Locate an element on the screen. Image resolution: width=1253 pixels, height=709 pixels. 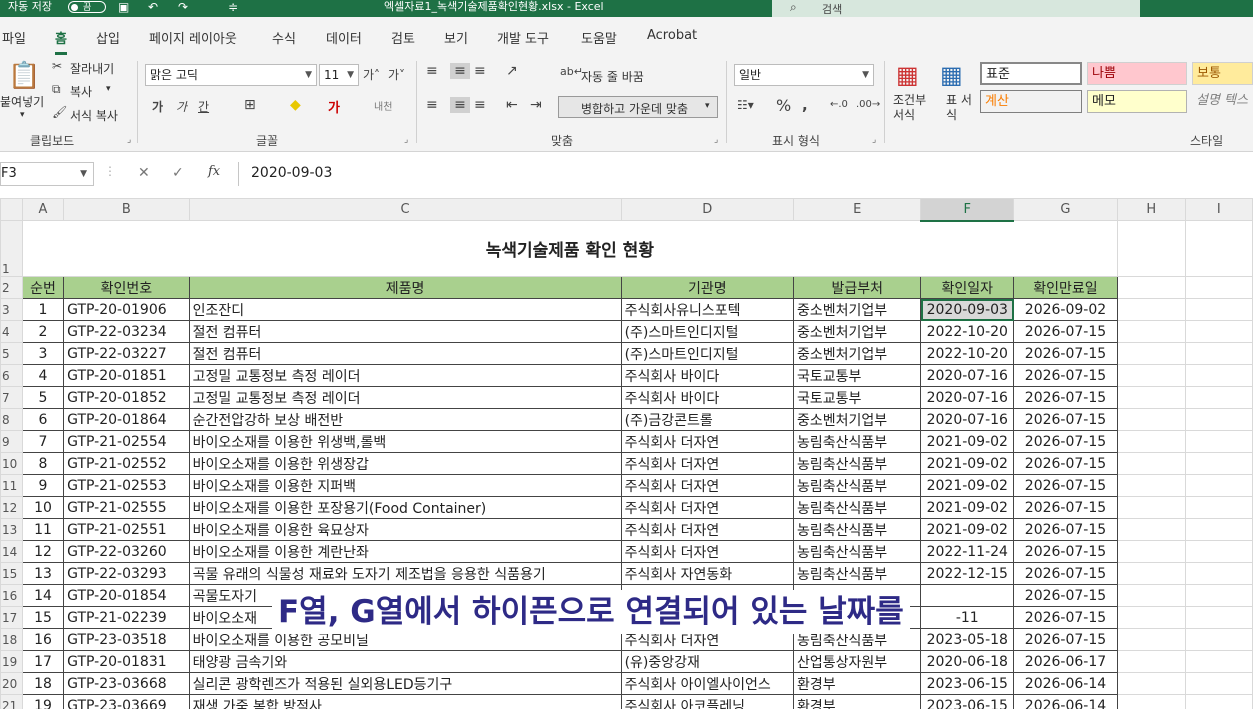
cell: 주식회사 아코플레닝 is located at coordinates (707, 701).